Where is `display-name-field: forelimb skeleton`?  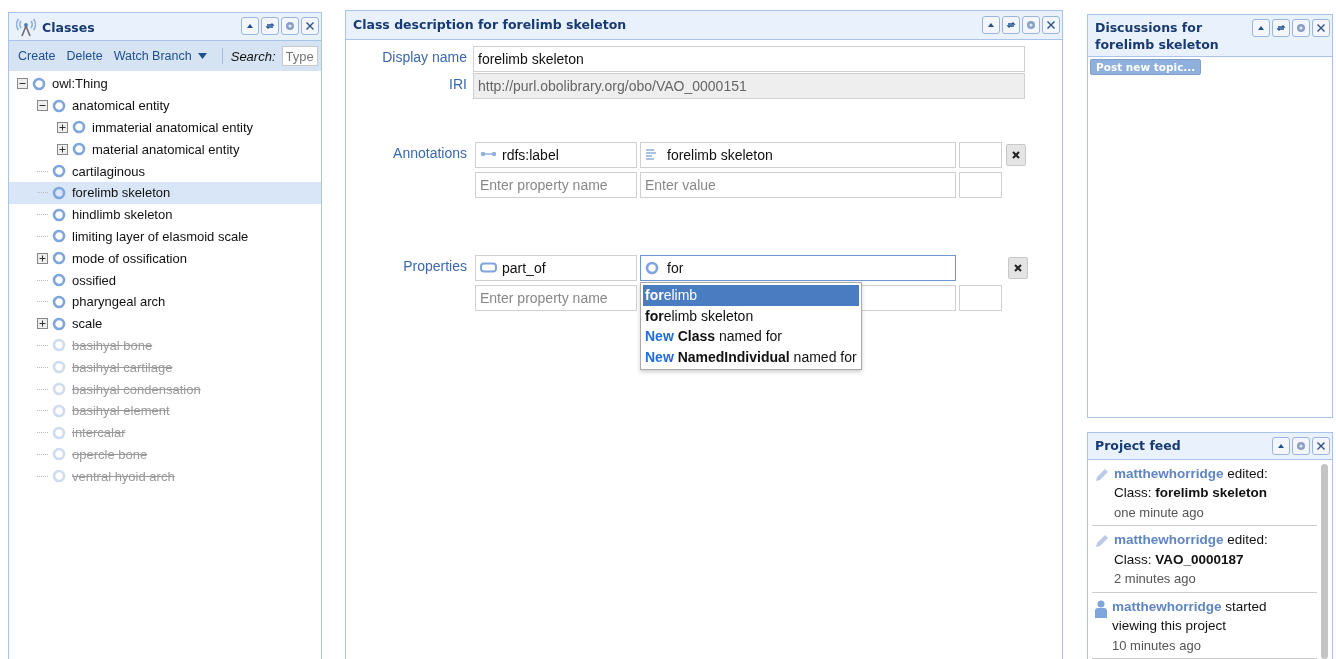 display-name-field: forelimb skeleton is located at coordinates (749, 59).